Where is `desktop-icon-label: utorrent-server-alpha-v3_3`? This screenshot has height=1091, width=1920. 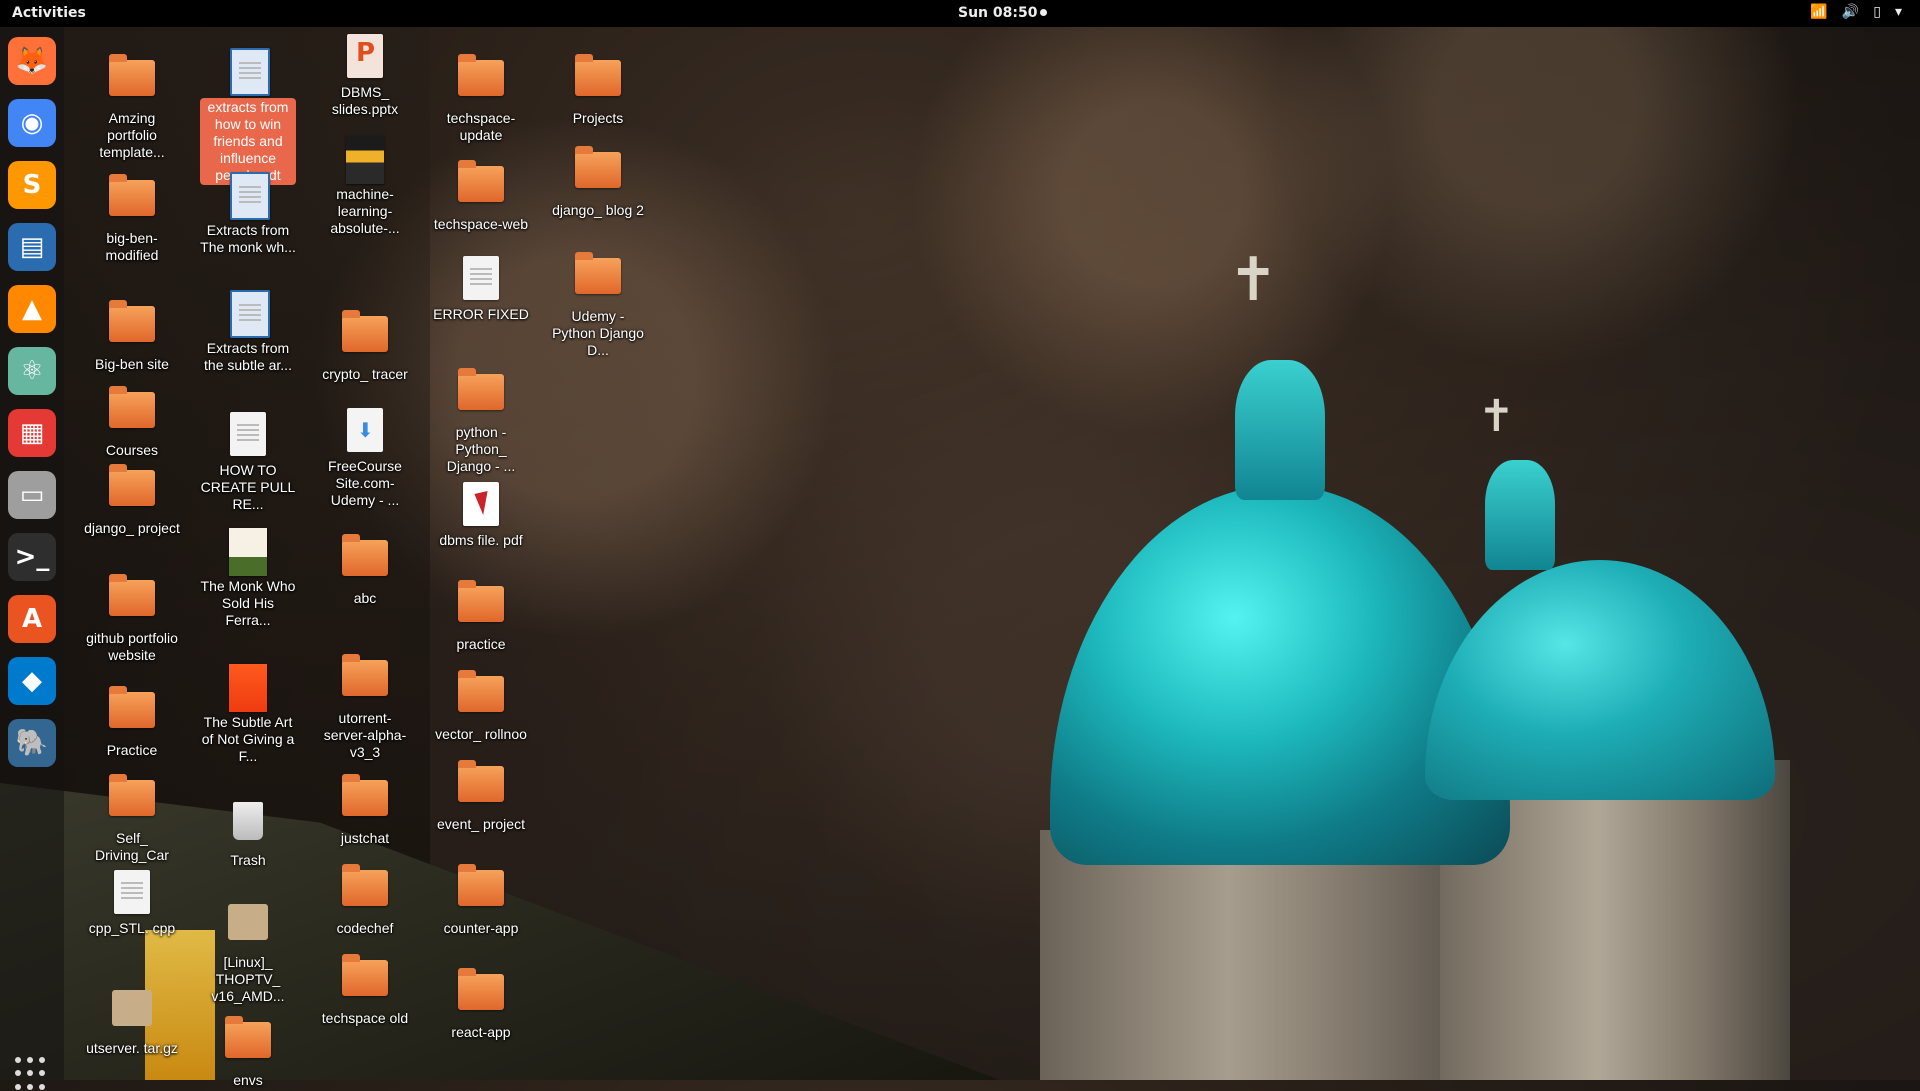
desktop-icon-label: utorrent-server-alpha-v3_3 is located at coordinates (365, 735).